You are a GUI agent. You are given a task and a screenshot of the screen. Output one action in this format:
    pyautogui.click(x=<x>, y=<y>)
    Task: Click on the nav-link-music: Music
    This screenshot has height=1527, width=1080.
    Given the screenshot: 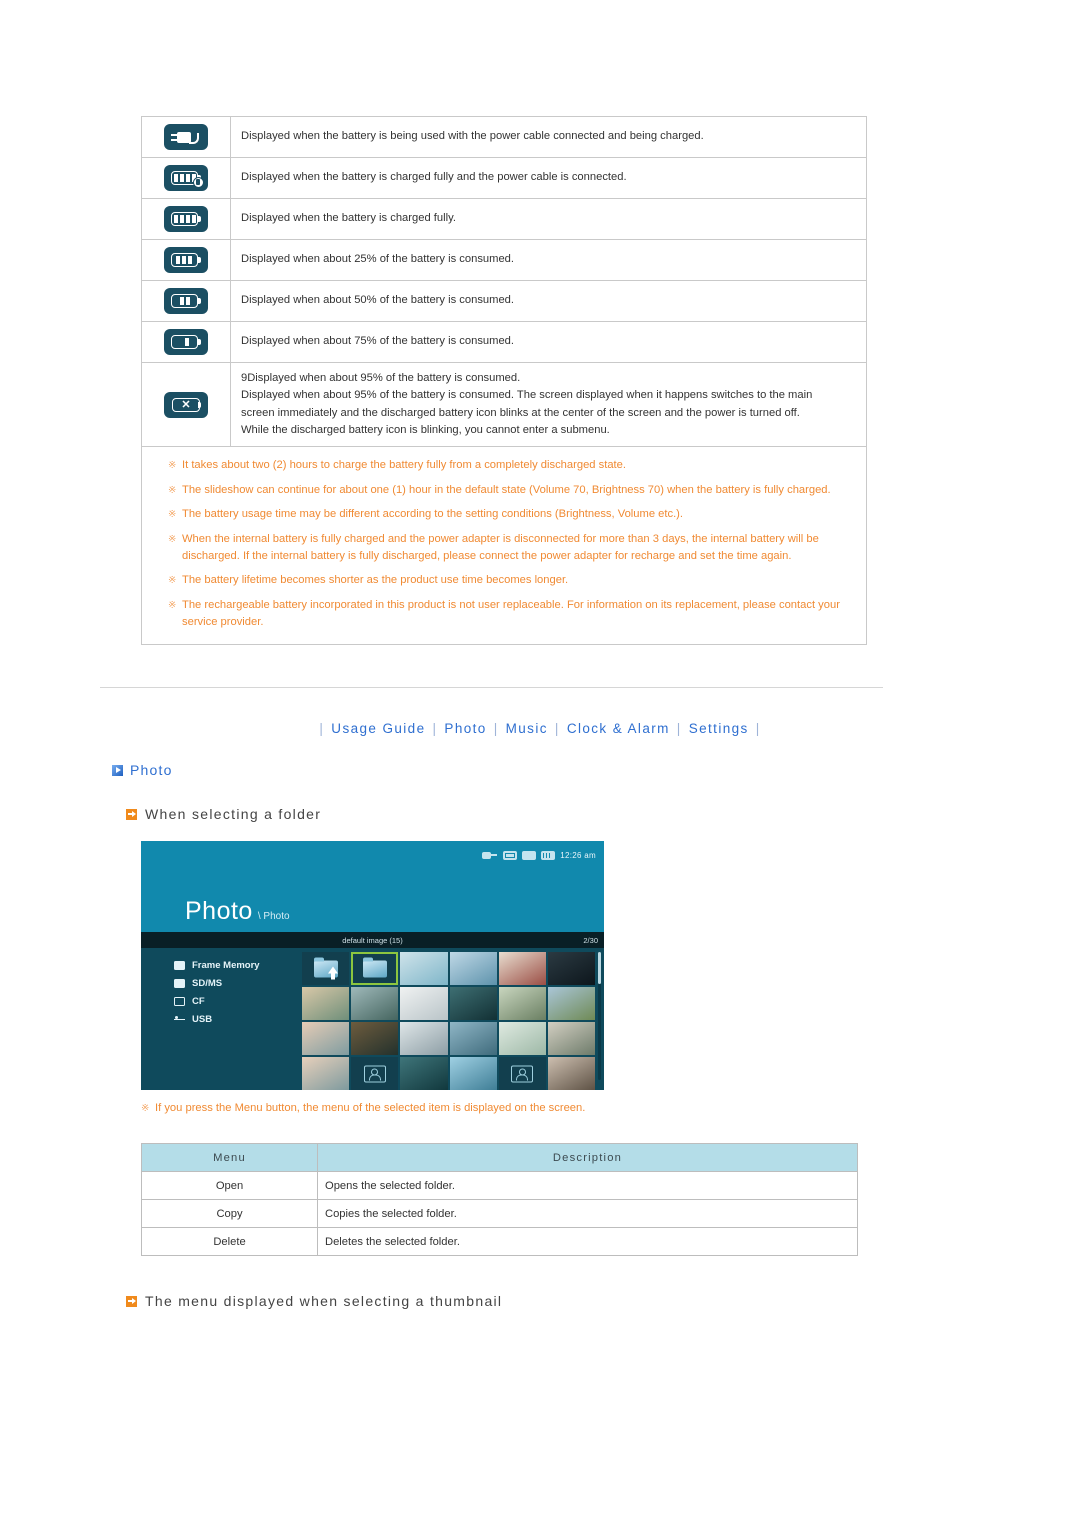 What is the action you would take?
    pyautogui.click(x=527, y=728)
    